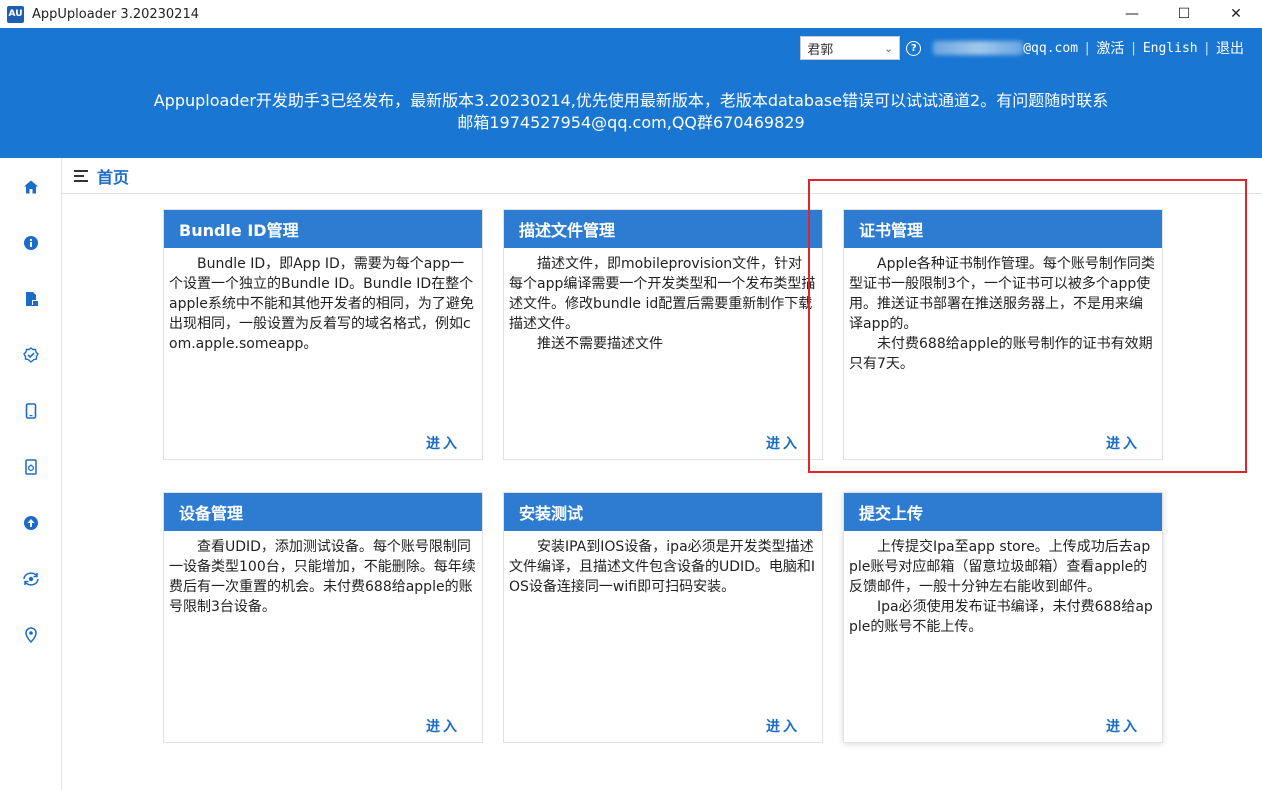 Image resolution: width=1262 pixels, height=790 pixels. Describe the element at coordinates (889, 48) in the screenshot. I see `chevron-down-icon: ⌄` at that location.